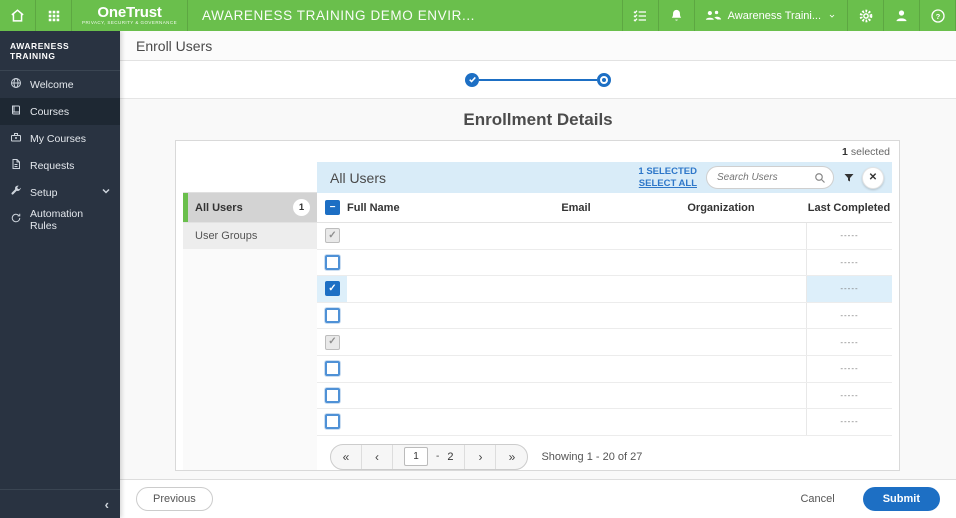  I want to click on select-all-link: SELECT ALL, so click(667, 183).